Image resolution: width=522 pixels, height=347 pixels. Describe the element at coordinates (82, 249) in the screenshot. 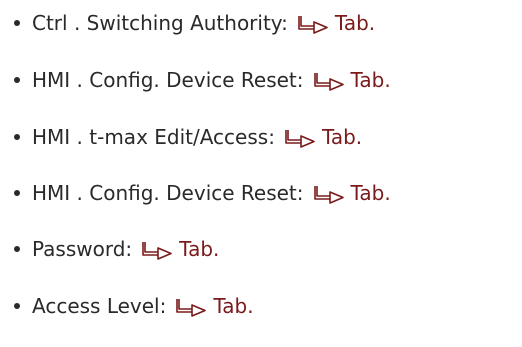

I see `item-label: Password:` at that location.